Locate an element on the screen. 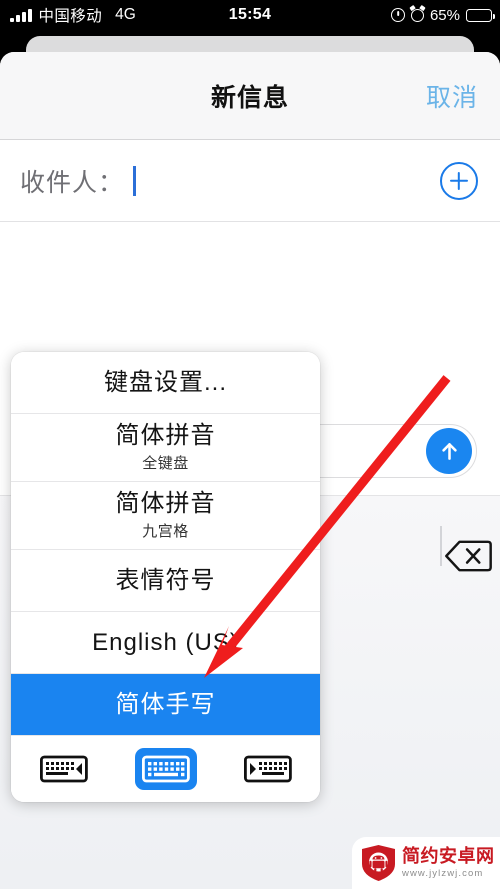 The height and width of the screenshot is (889, 500). watermark-text: 简约安卓网 www.jylzwj.com is located at coordinates (448, 863).